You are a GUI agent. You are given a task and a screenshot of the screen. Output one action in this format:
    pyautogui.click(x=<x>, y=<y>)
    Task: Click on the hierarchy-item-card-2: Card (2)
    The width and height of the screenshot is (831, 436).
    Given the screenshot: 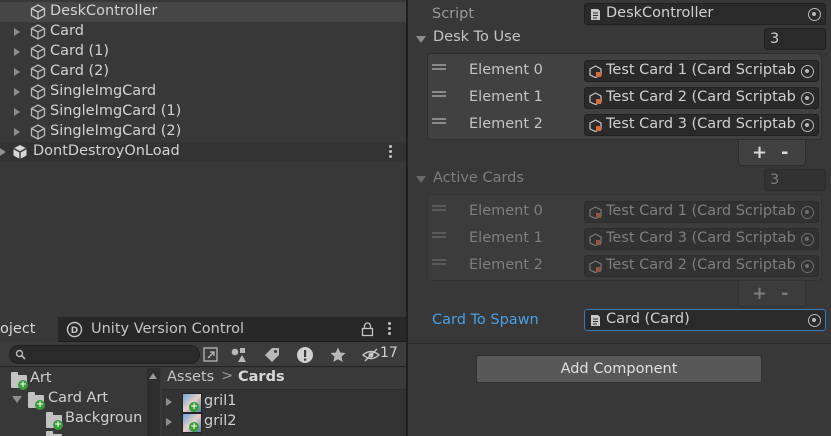 What is the action you would take?
    pyautogui.click(x=203, y=72)
    